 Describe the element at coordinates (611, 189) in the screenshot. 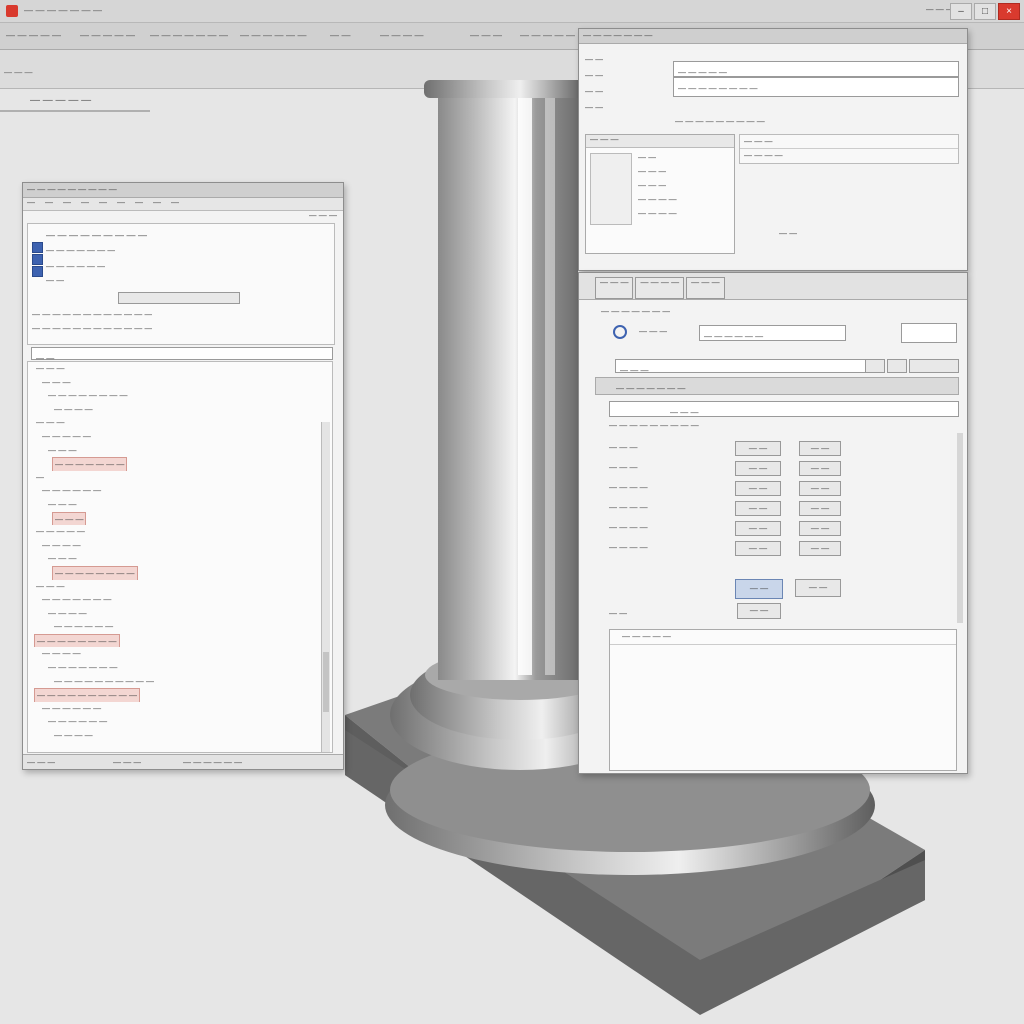

I see `list-thumbnail` at that location.